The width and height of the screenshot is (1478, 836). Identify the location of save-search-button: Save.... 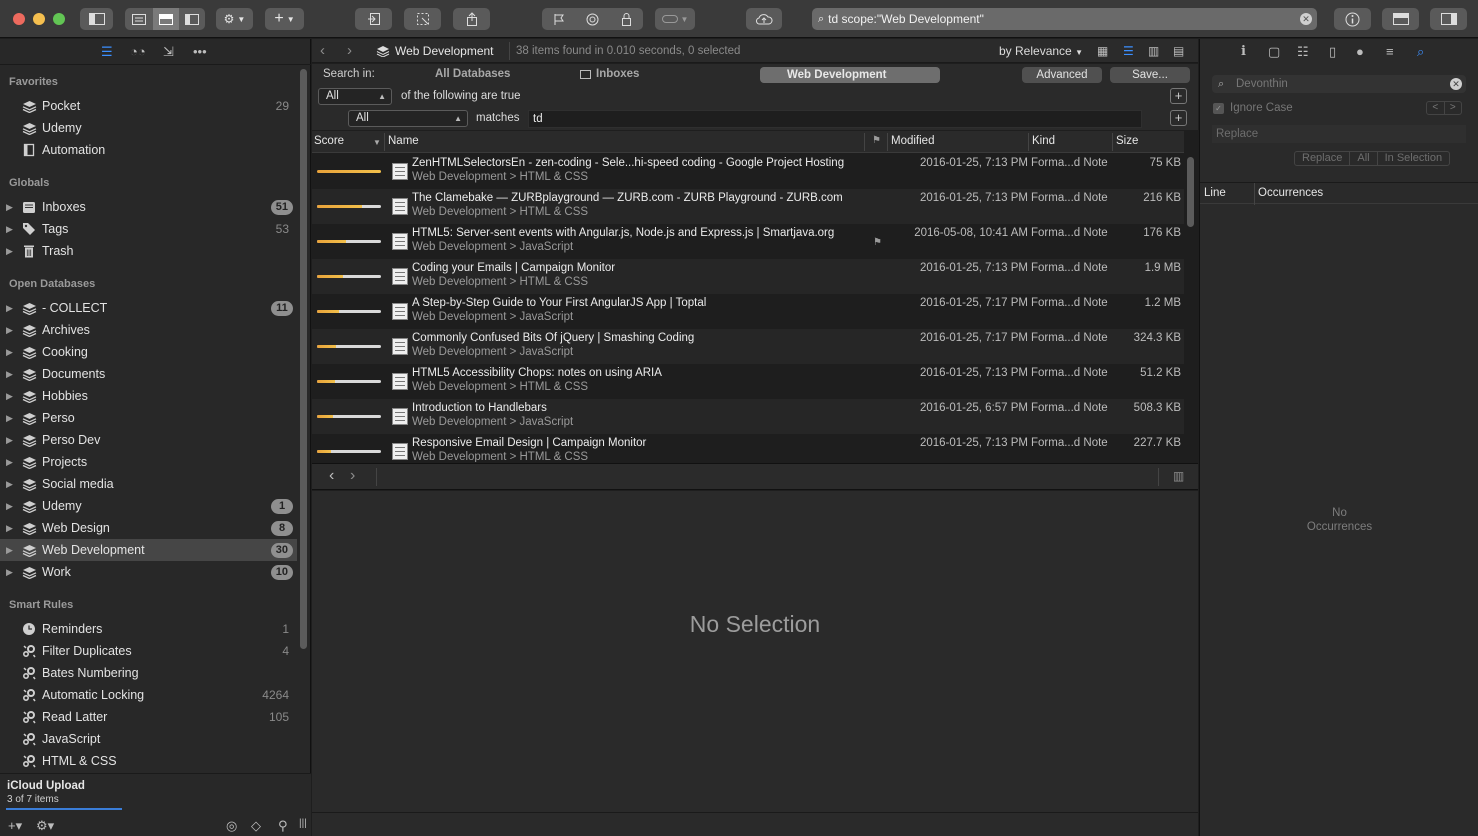
(1150, 75).